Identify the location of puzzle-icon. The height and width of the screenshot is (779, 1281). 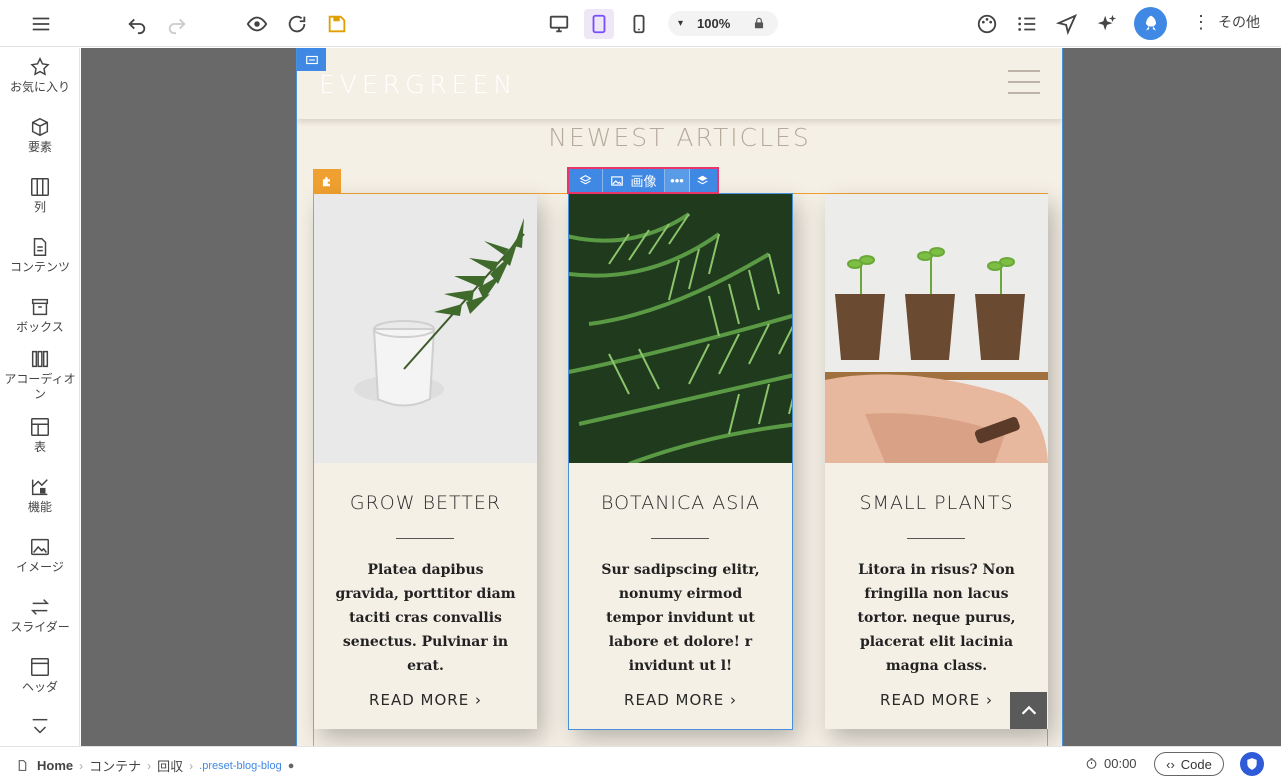
(326, 181).